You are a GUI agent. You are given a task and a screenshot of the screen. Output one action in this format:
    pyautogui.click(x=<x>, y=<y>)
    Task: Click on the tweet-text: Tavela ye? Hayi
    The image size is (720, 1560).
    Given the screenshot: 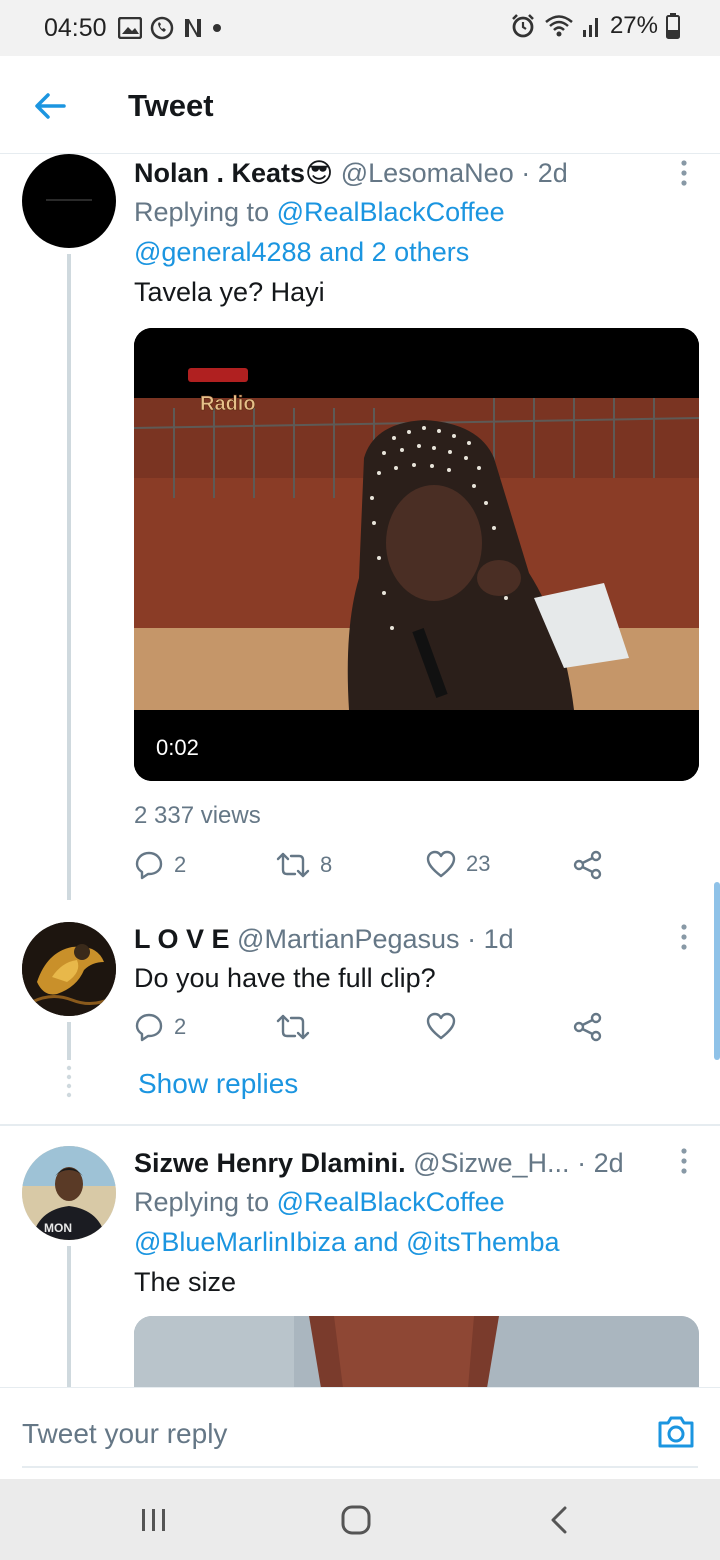 What is the action you would take?
    pyautogui.click(x=229, y=292)
    